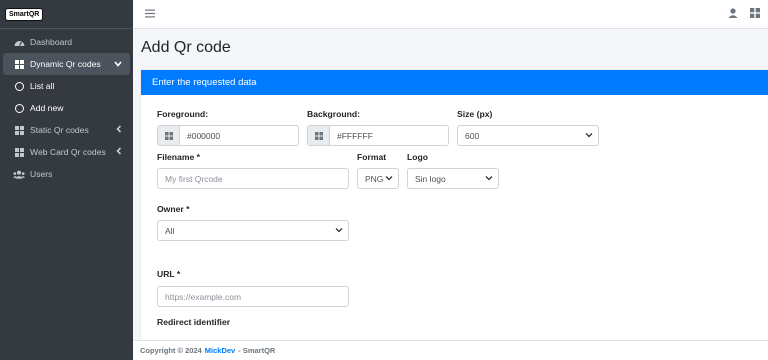  I want to click on sidebar-item-label: Add new, so click(47, 108).